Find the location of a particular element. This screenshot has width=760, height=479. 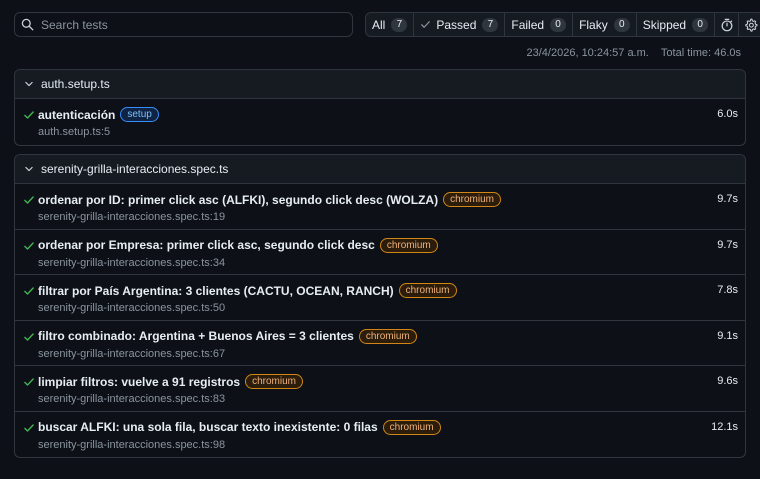

report-datetime: 23/4/2026, 10:24:57 a.m. is located at coordinates (587, 53).